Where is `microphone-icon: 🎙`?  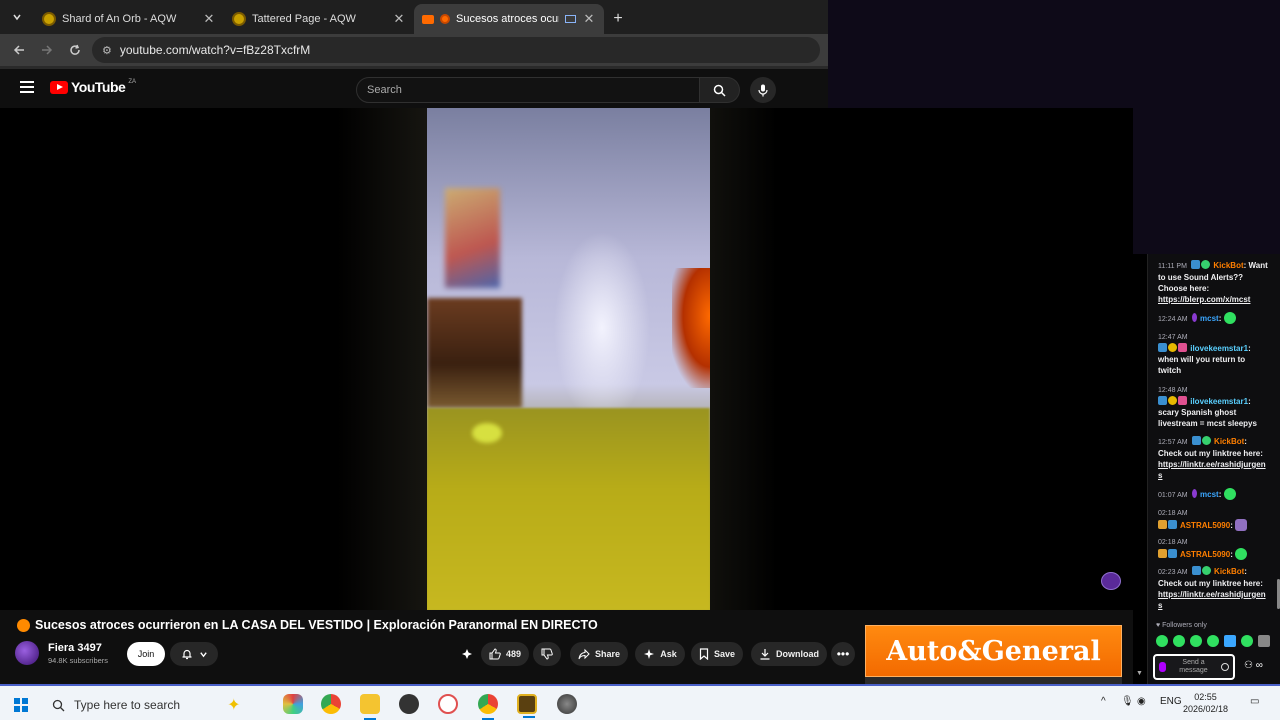 microphone-icon: 🎙 is located at coordinates (1127, 701).